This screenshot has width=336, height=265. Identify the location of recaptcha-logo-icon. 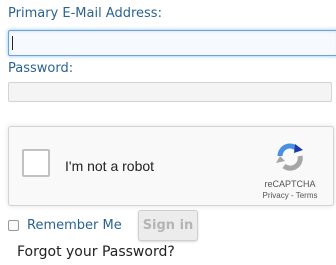
(289, 157).